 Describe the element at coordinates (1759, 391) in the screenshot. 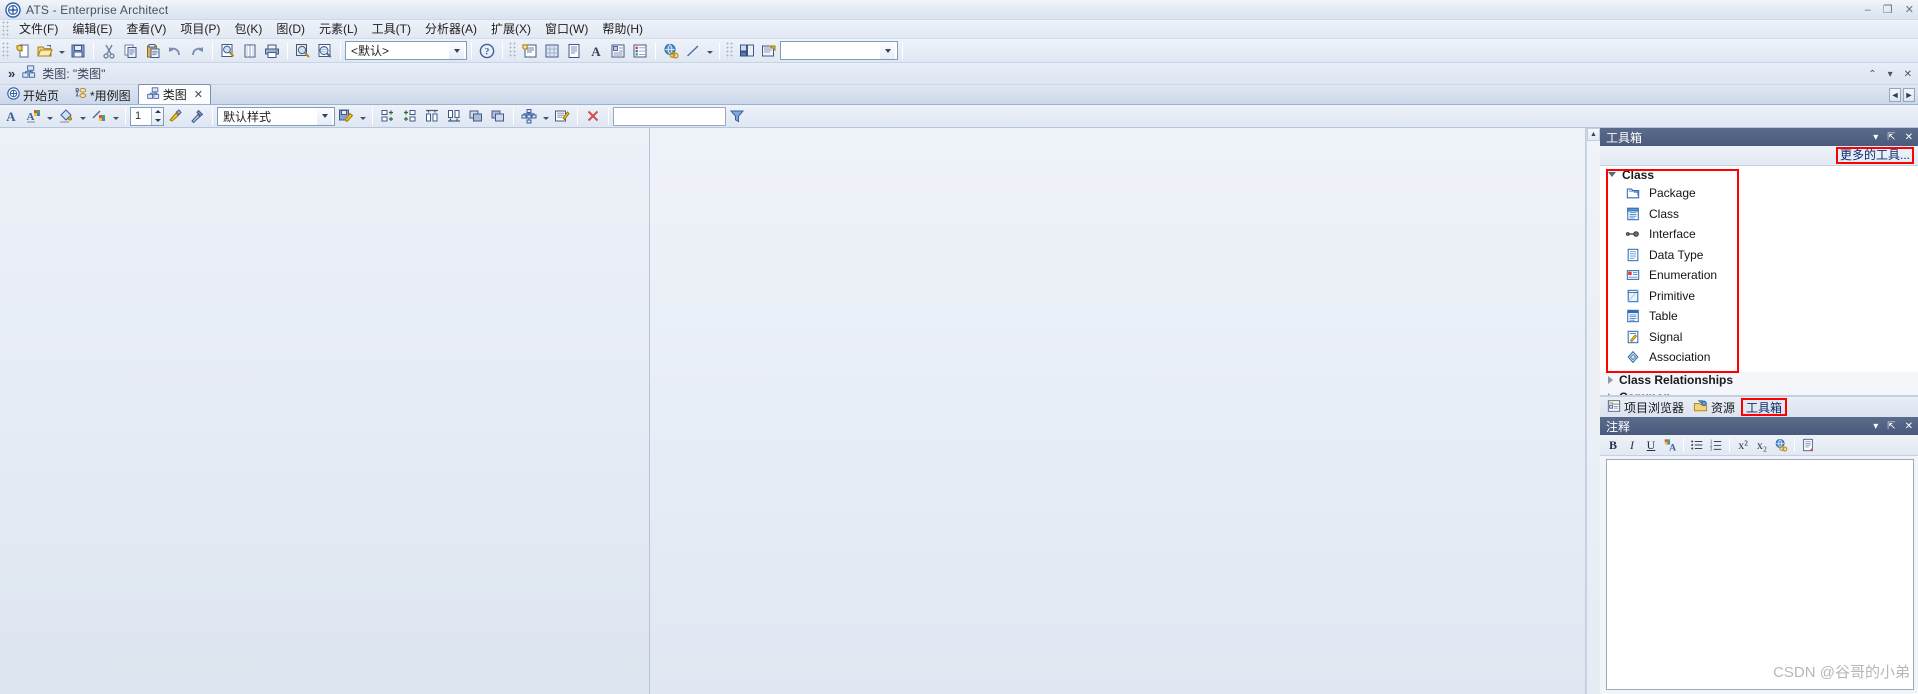

I see `toolbox-group-common: Common` at that location.